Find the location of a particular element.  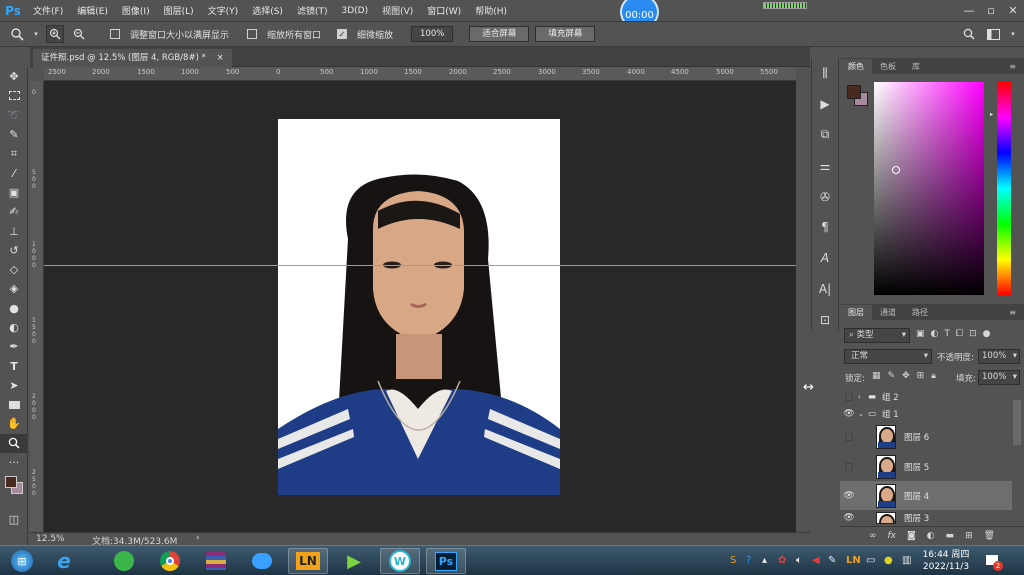

tool-preset-chevron-icon: ▾ is located at coordinates (36, 34).